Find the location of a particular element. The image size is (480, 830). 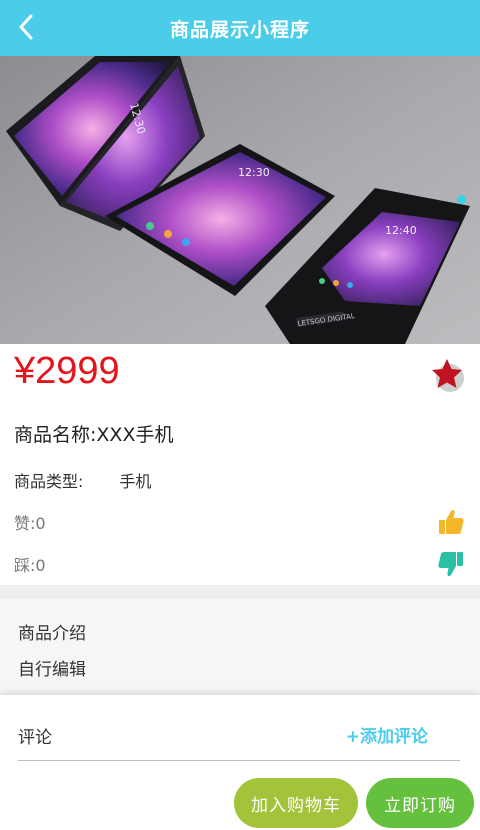

dislike-count: 0 is located at coordinates (40, 565).